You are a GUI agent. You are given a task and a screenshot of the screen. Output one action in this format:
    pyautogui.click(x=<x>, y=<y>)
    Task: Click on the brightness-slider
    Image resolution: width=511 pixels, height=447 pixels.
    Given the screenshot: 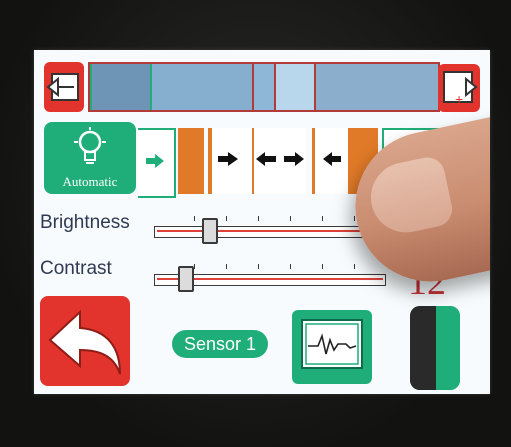 What is the action you would take?
    pyautogui.click(x=272, y=229)
    